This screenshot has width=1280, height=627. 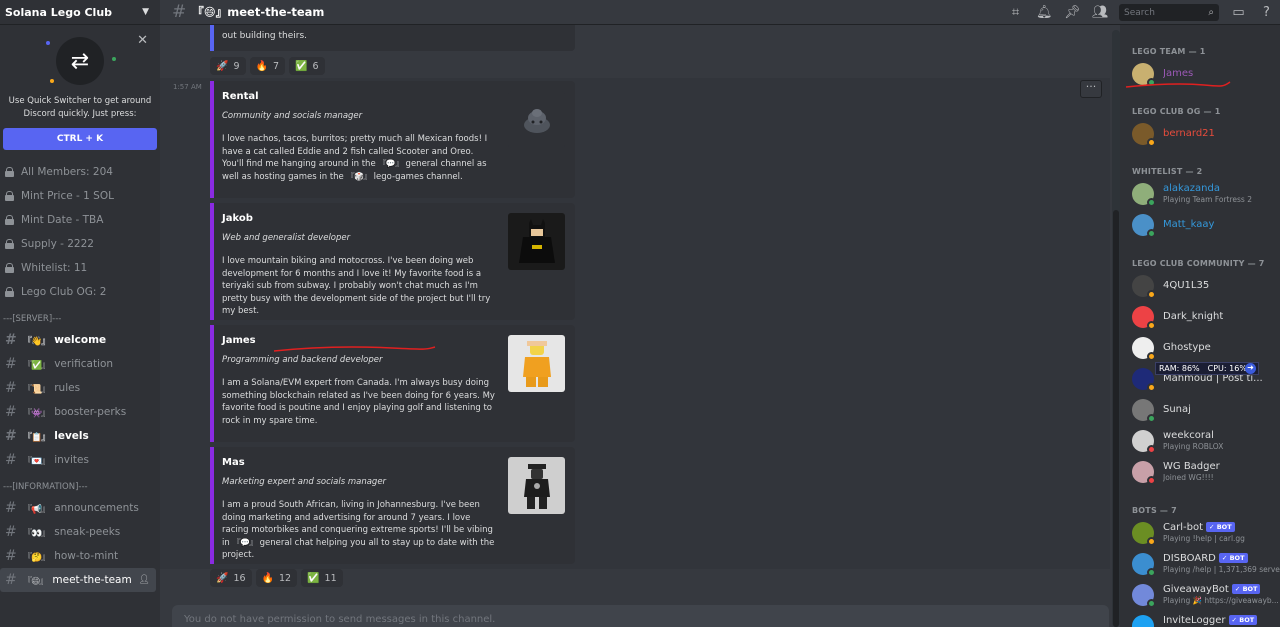 I want to click on channel-item-welcome: # 『👋』 welcome, so click(x=78, y=340).